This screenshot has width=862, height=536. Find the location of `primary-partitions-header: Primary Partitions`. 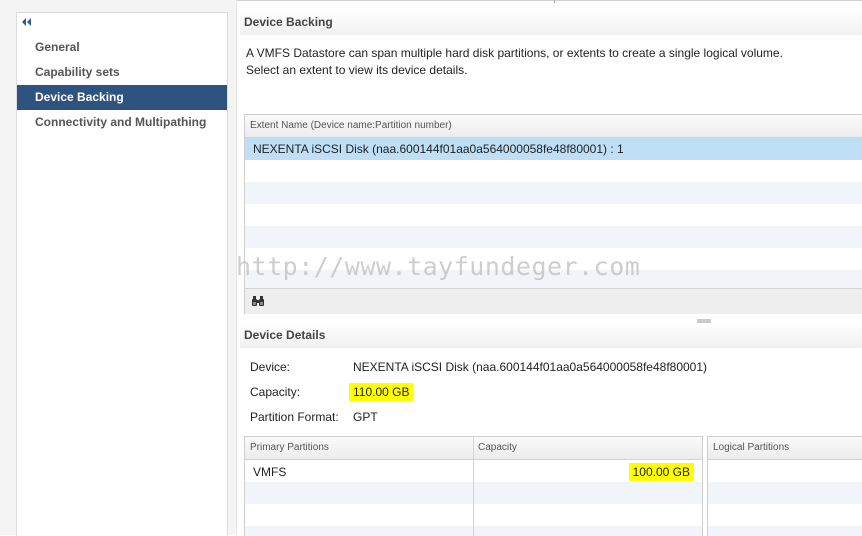

primary-partitions-header: Primary Partitions is located at coordinates (359, 448).